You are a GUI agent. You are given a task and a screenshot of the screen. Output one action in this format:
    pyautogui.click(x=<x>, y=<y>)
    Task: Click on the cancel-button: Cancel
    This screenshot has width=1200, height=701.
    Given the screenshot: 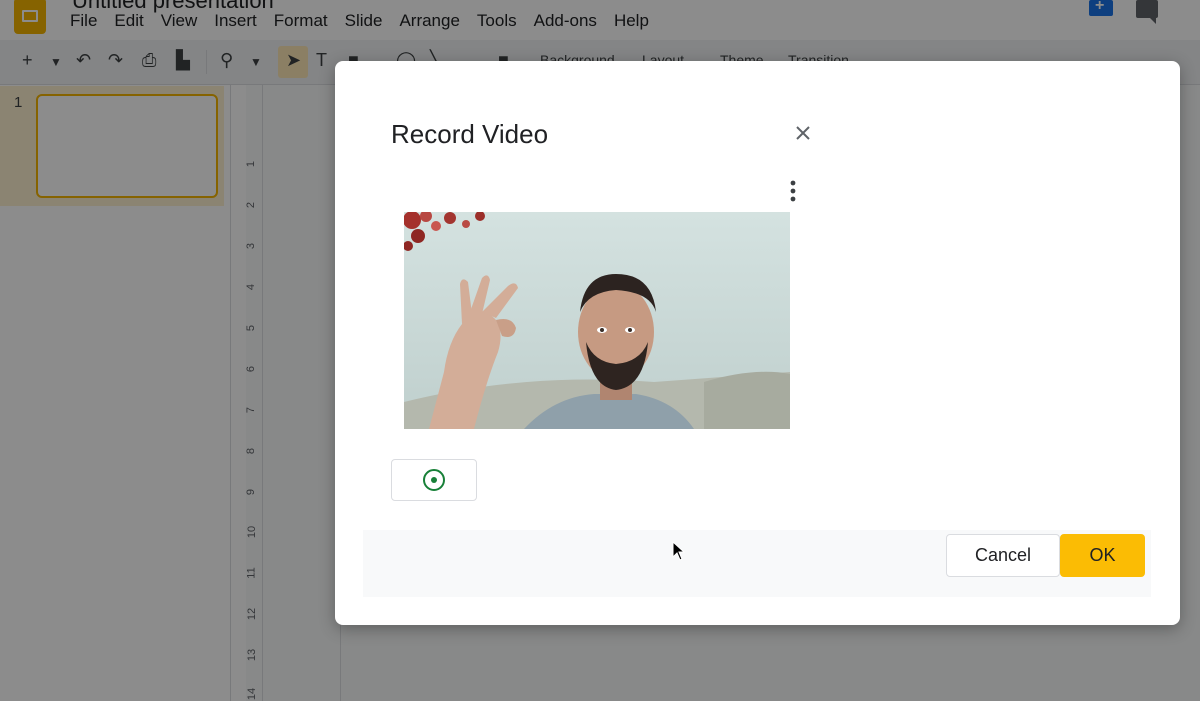 What is the action you would take?
    pyautogui.click(x=1003, y=555)
    